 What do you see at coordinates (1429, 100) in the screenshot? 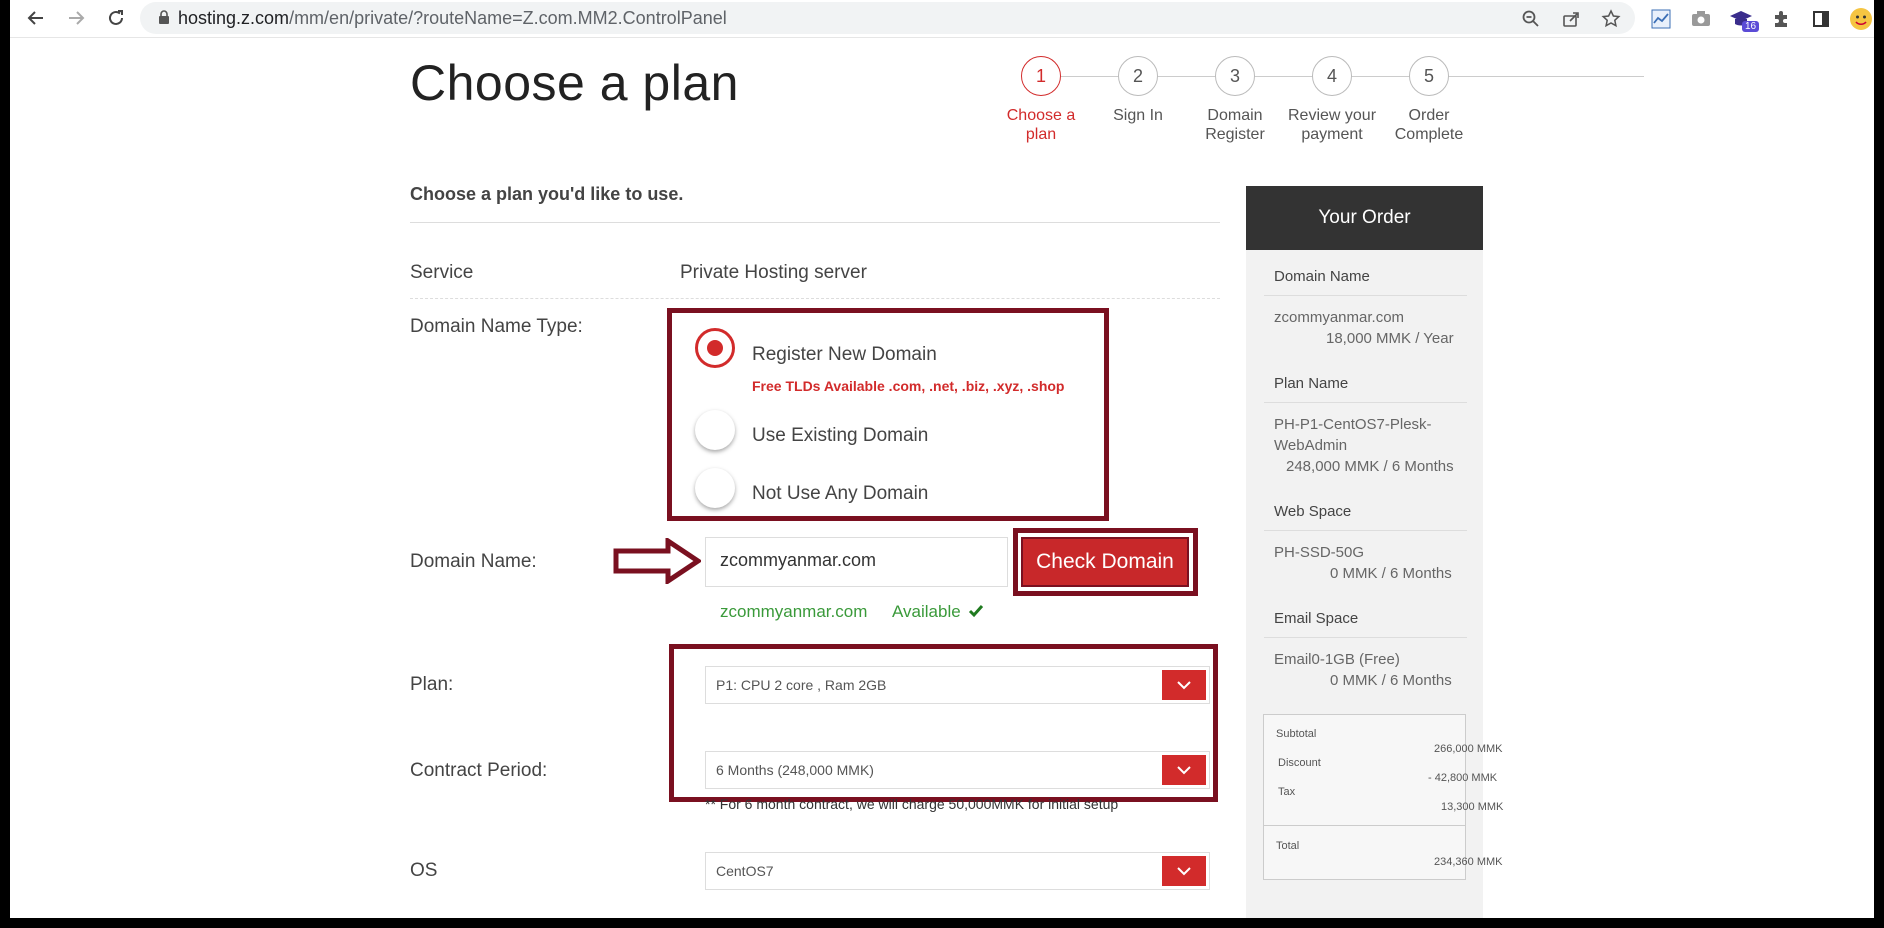
I see `step-5: 5 Order Complete` at bounding box center [1429, 100].